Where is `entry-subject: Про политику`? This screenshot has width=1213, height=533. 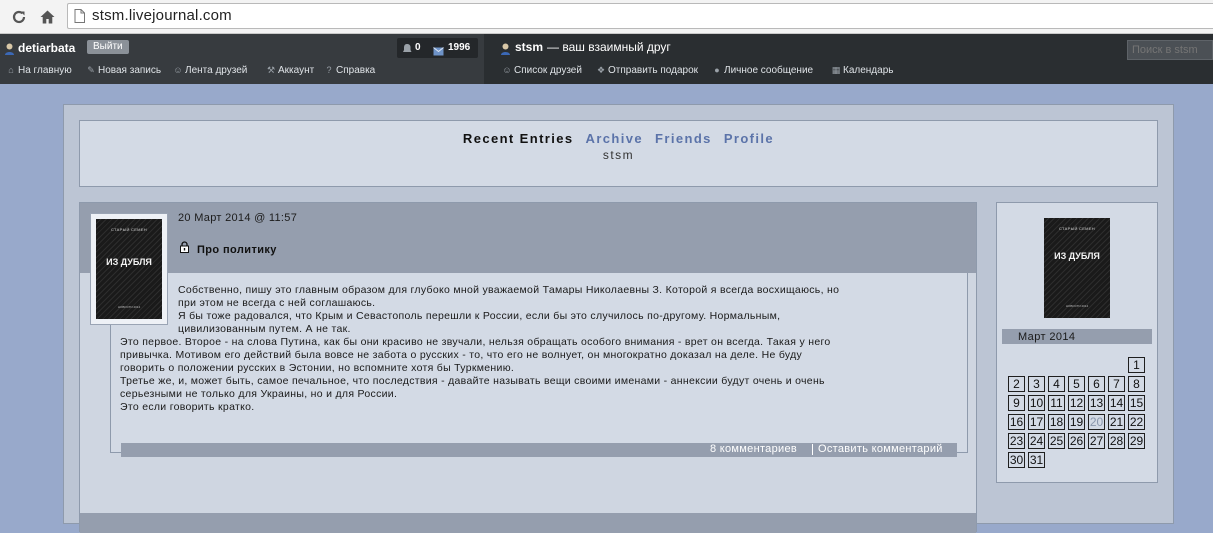
entry-subject: Про политику is located at coordinates (237, 250).